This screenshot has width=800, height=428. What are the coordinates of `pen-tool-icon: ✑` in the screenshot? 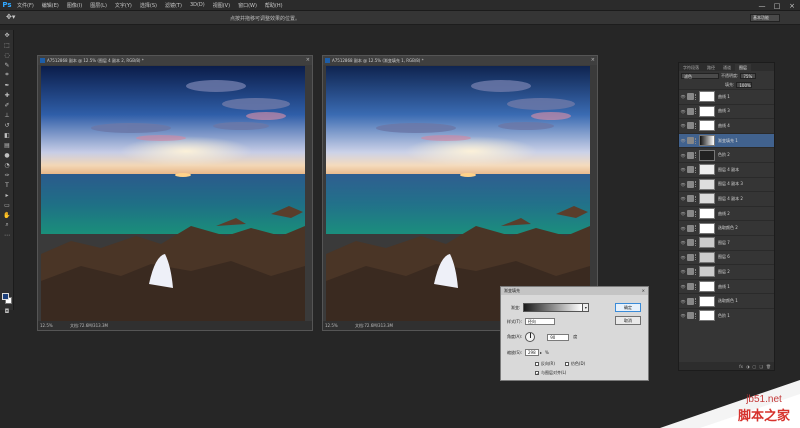 It's located at (7, 175).